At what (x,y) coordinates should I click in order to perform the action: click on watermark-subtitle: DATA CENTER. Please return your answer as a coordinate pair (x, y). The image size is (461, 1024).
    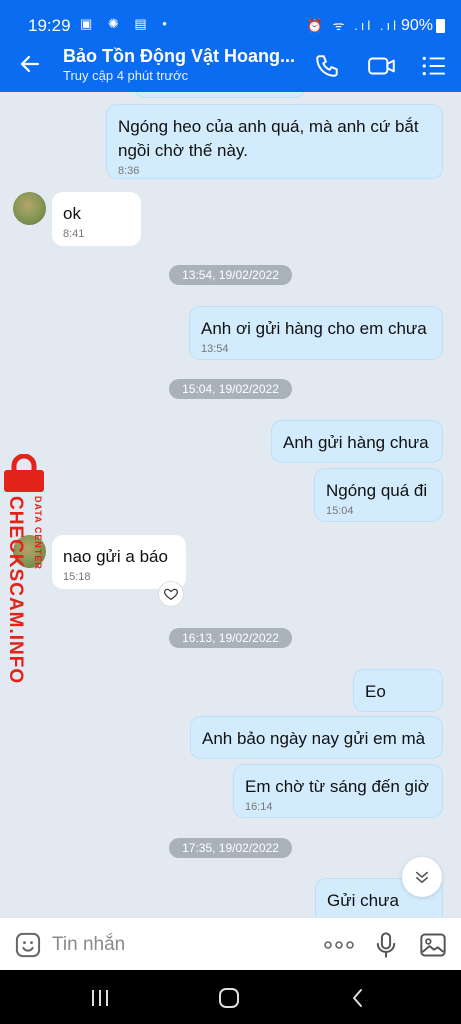
    Looking at the image, I should click on (38, 533).